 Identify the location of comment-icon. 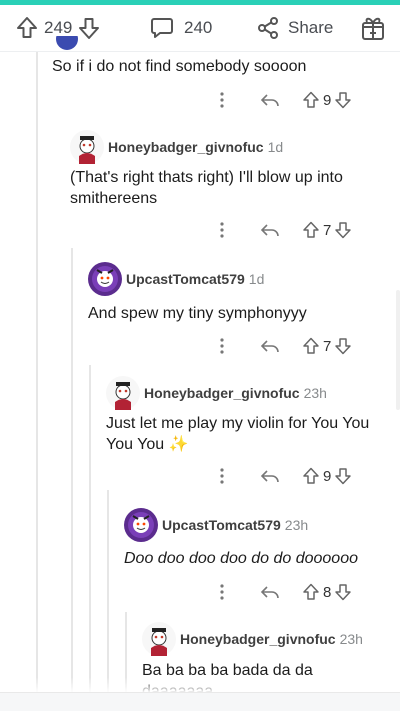
(162, 28).